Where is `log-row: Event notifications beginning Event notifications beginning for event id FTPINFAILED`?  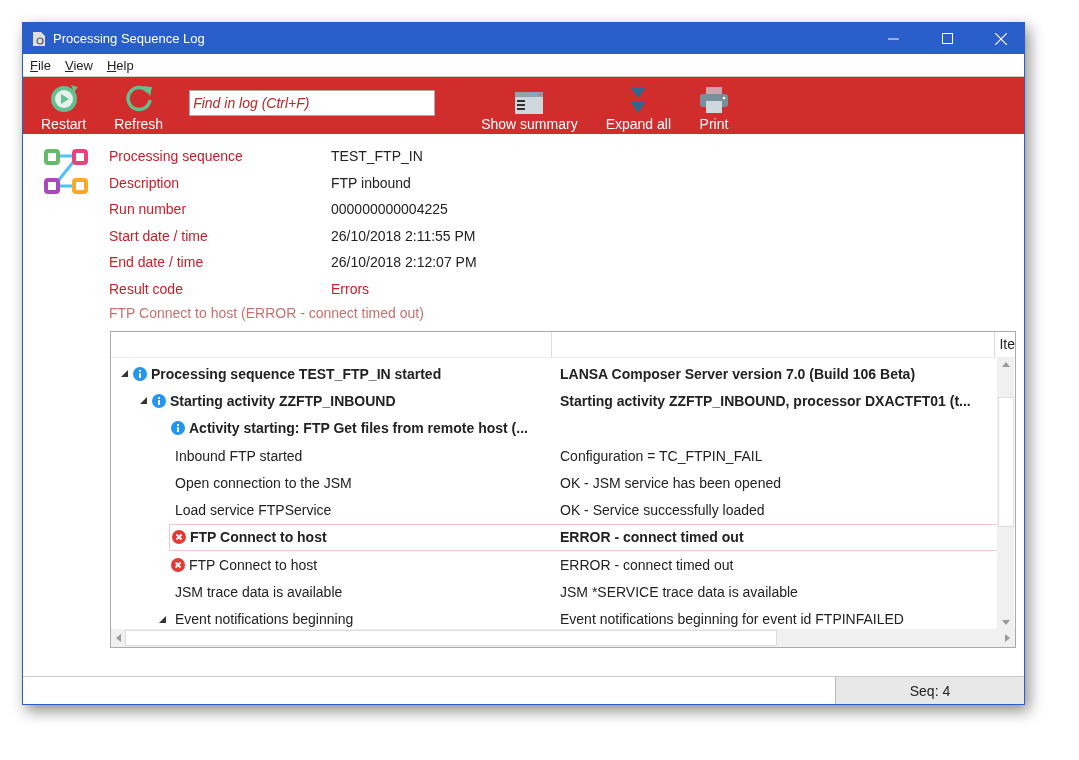 log-row: Event notifications beginning Event notifications beginning for event id FTPINFAILED is located at coordinates (554, 617).